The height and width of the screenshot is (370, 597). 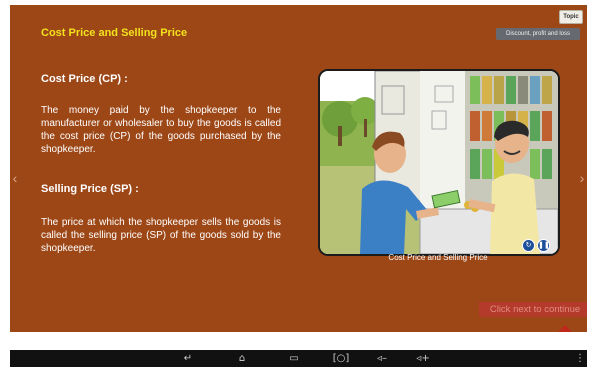 I want to click on menu-dots-icon: ⋮, so click(x=580, y=358).